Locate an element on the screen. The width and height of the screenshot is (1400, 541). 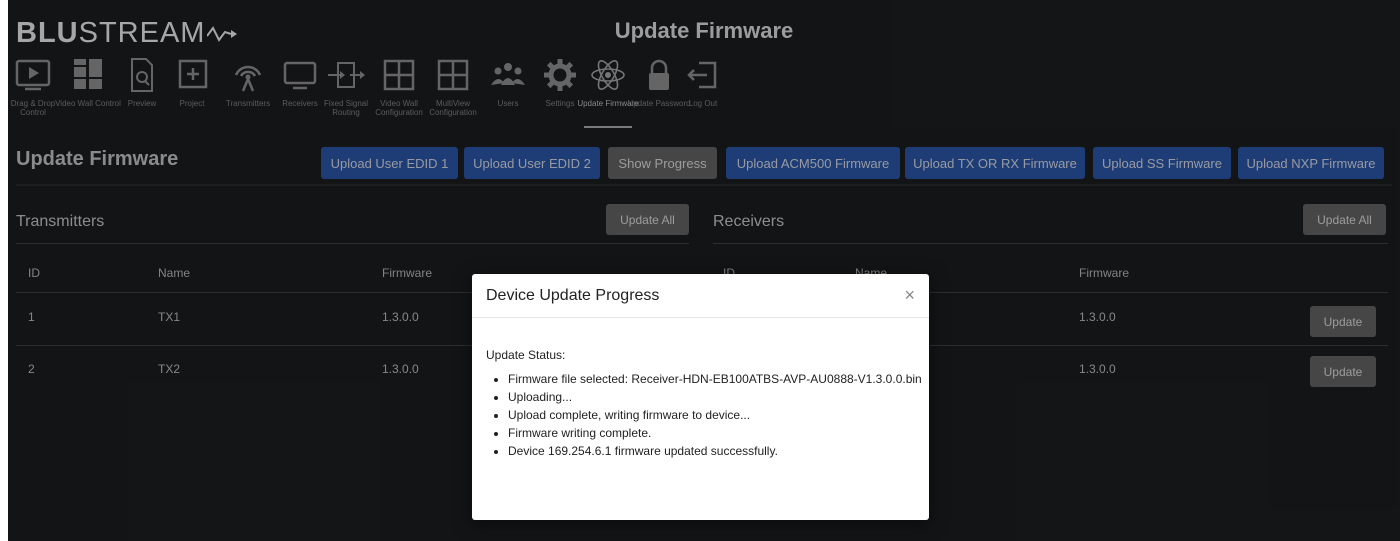
close-icon: × is located at coordinates (909, 295).